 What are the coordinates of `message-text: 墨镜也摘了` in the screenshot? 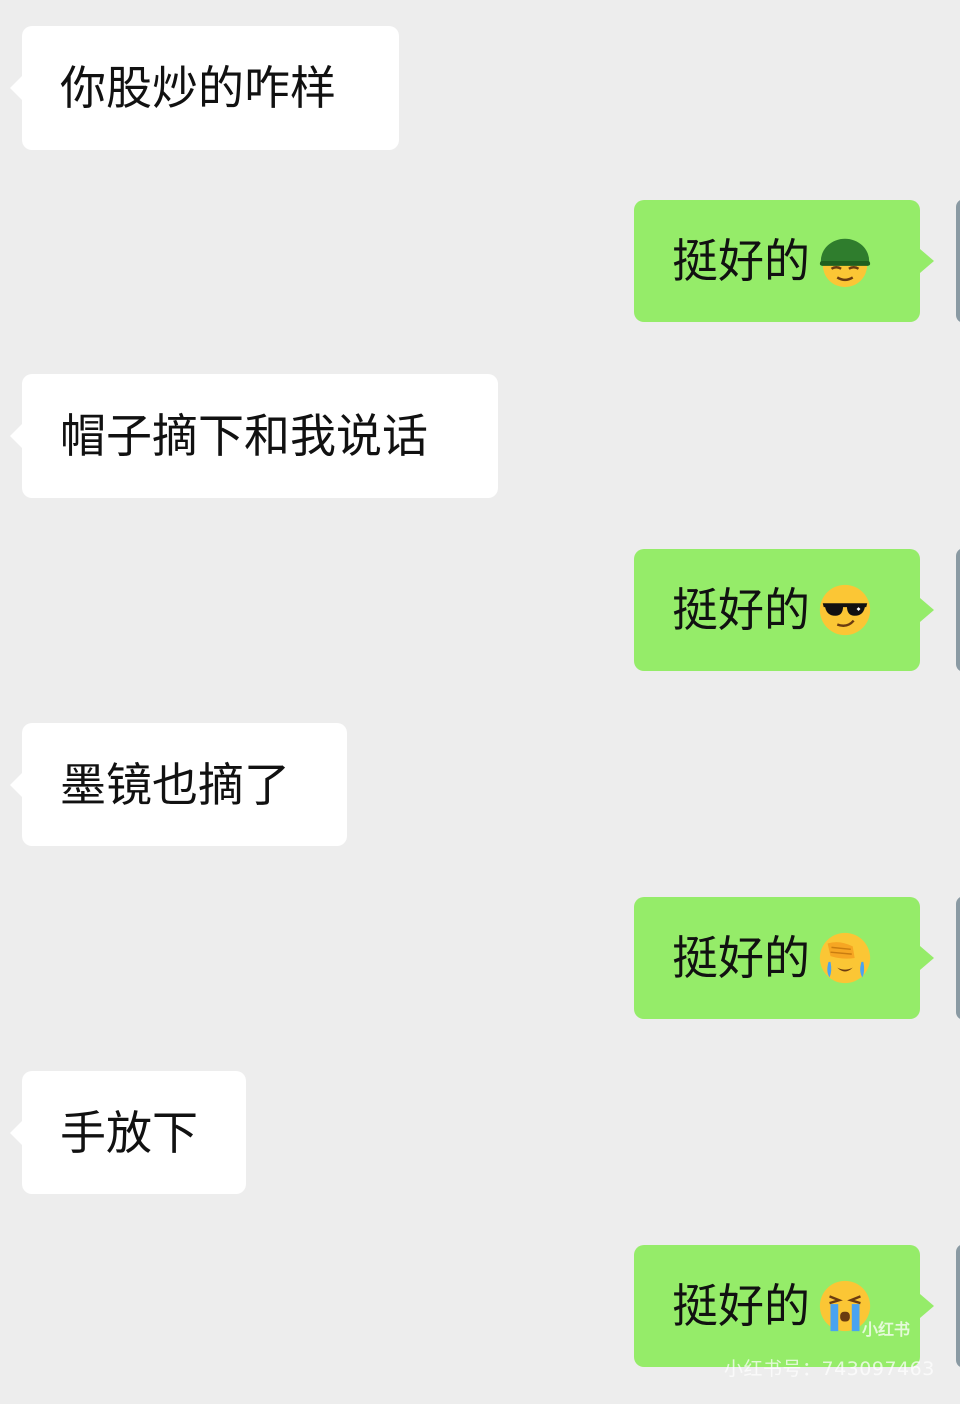 It's located at (175, 784).